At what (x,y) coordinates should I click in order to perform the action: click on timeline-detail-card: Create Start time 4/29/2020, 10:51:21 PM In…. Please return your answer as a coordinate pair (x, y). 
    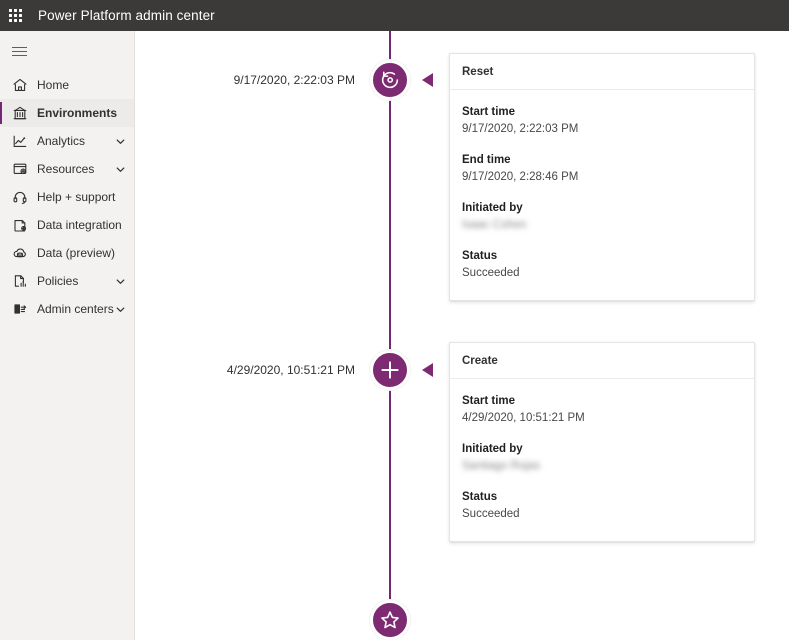
    Looking at the image, I should click on (602, 442).